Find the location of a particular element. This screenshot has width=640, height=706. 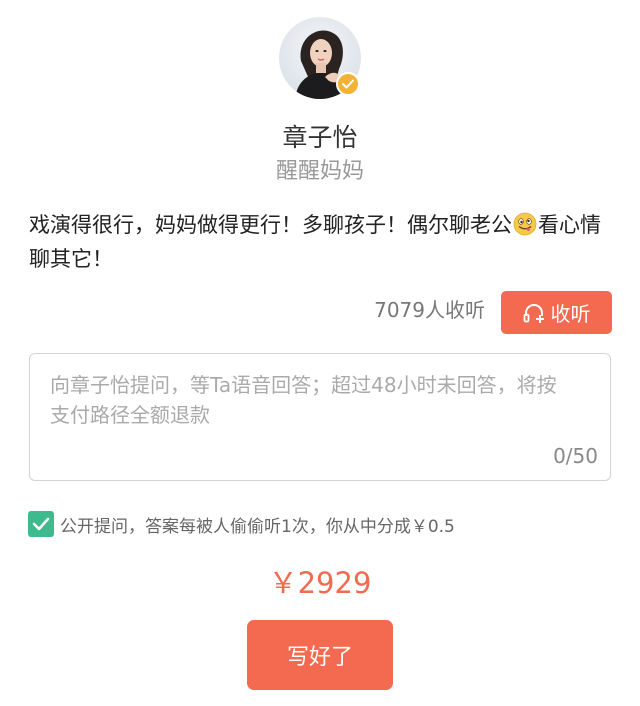

winking-tongue-face-emoji is located at coordinates (525, 224).